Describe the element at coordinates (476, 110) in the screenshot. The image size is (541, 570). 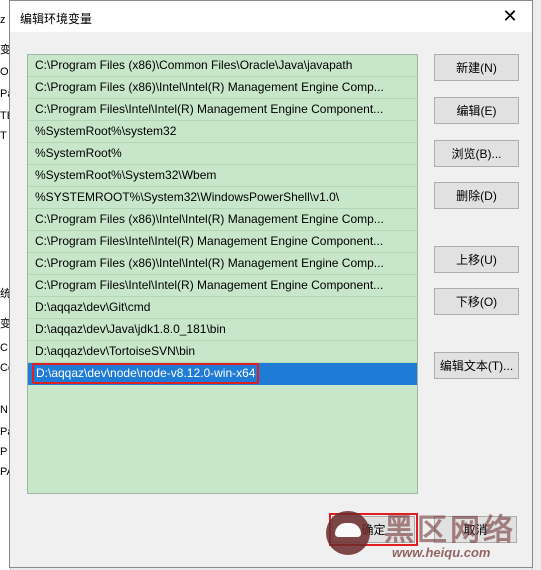
I see `edit-button: 编辑(E)` at that location.